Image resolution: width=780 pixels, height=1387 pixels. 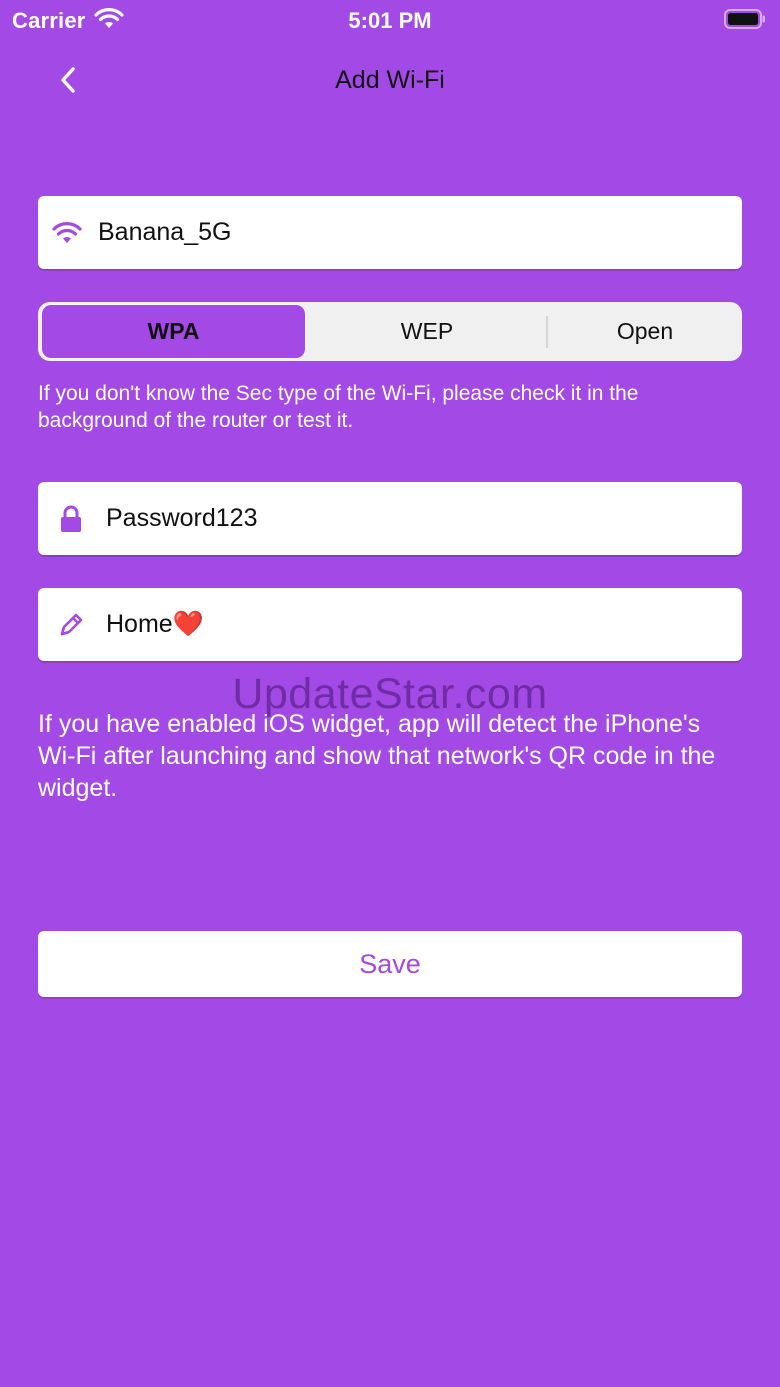 I want to click on ssid-input, so click(x=412, y=232).